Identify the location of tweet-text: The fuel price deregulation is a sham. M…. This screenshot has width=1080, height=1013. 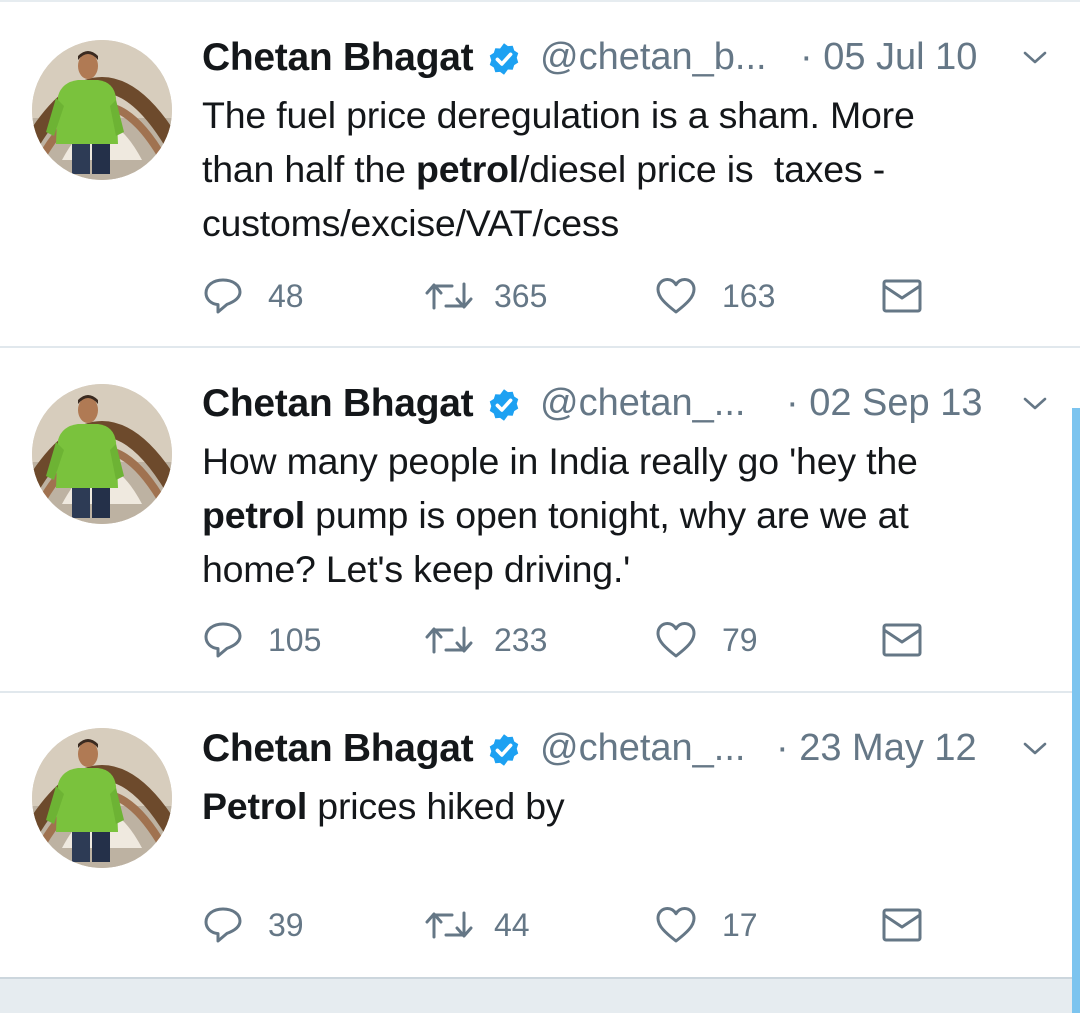
(558, 169).